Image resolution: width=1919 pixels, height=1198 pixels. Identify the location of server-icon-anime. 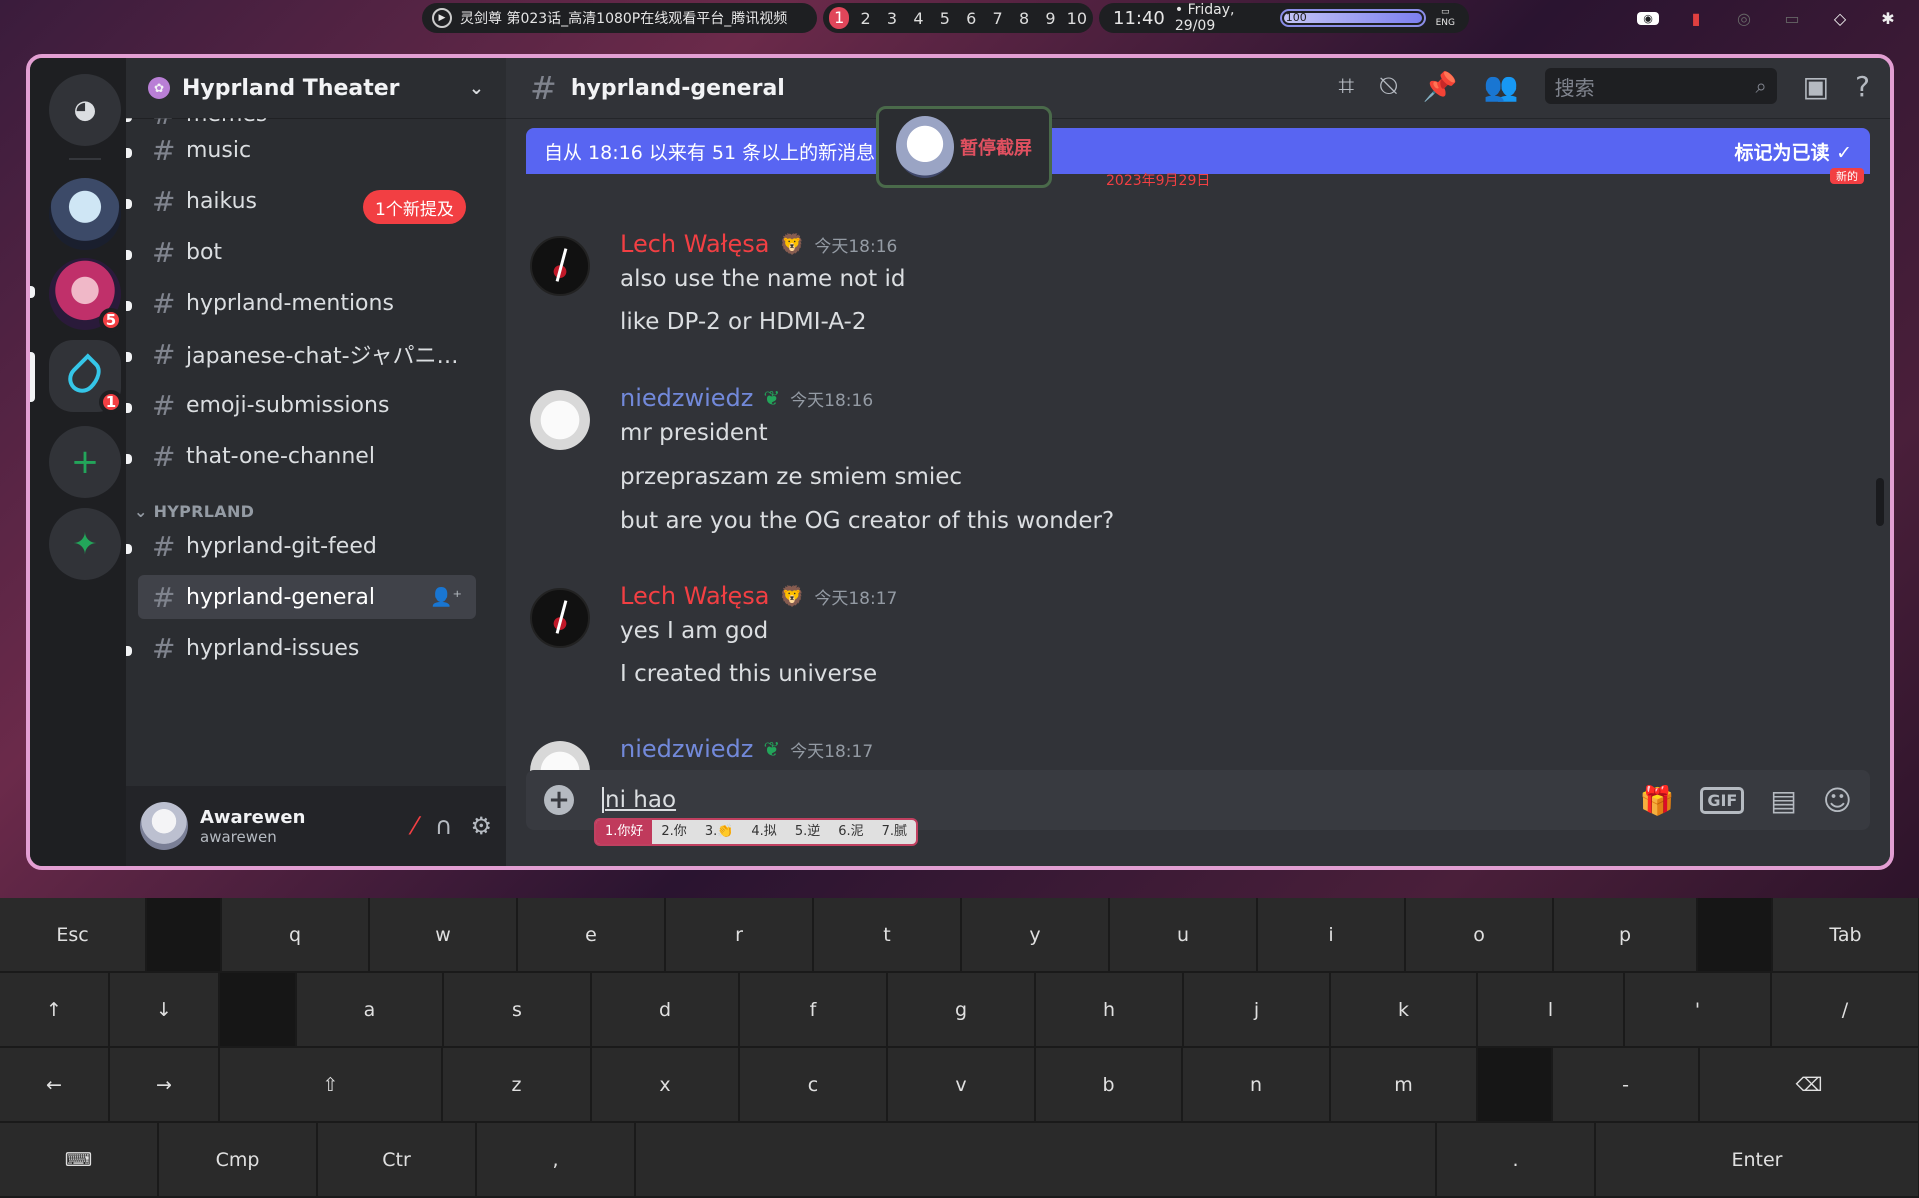
(85, 214).